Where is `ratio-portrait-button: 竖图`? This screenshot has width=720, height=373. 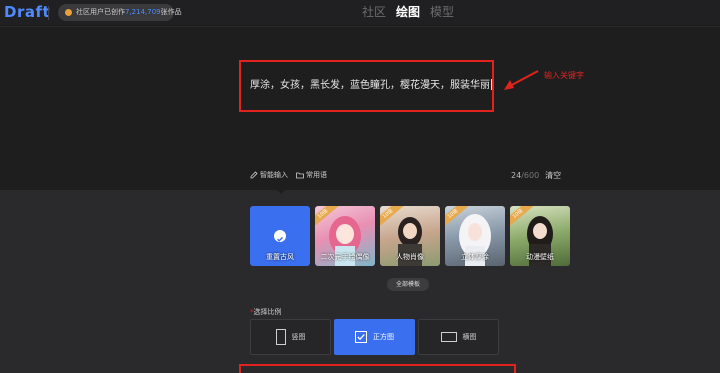 ratio-portrait-button: 竖图 is located at coordinates (290, 337).